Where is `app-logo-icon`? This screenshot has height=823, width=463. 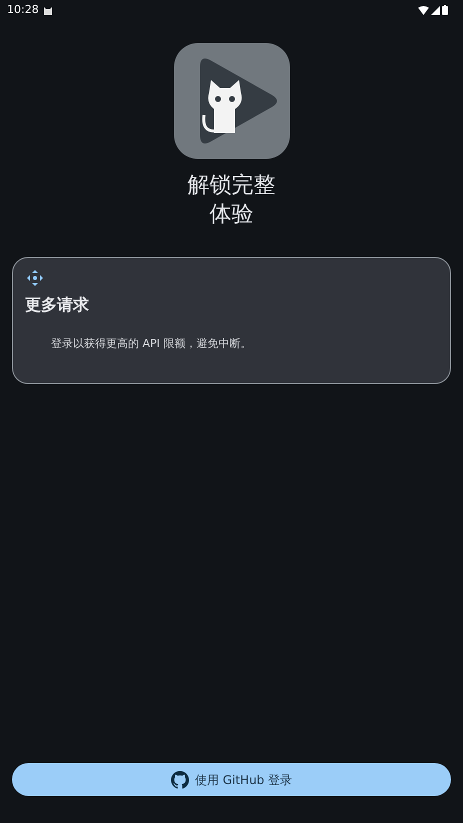 app-logo-icon is located at coordinates (232, 101).